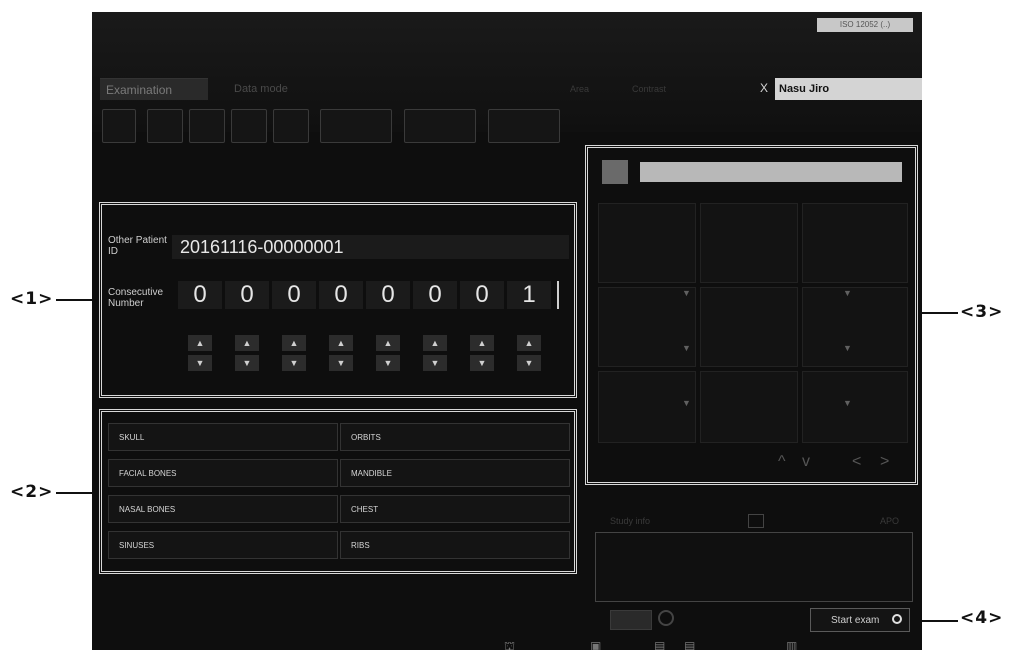 The height and width of the screenshot is (650, 1009). What do you see at coordinates (247, 295) in the screenshot?
I see `digit-2: 0` at bounding box center [247, 295].